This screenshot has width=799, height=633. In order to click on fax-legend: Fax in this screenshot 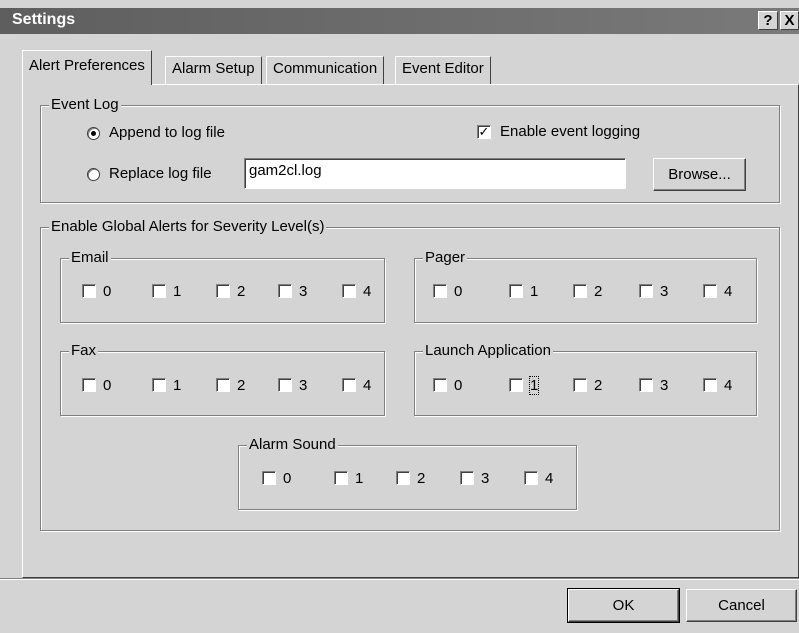, I will do `click(84, 350)`.